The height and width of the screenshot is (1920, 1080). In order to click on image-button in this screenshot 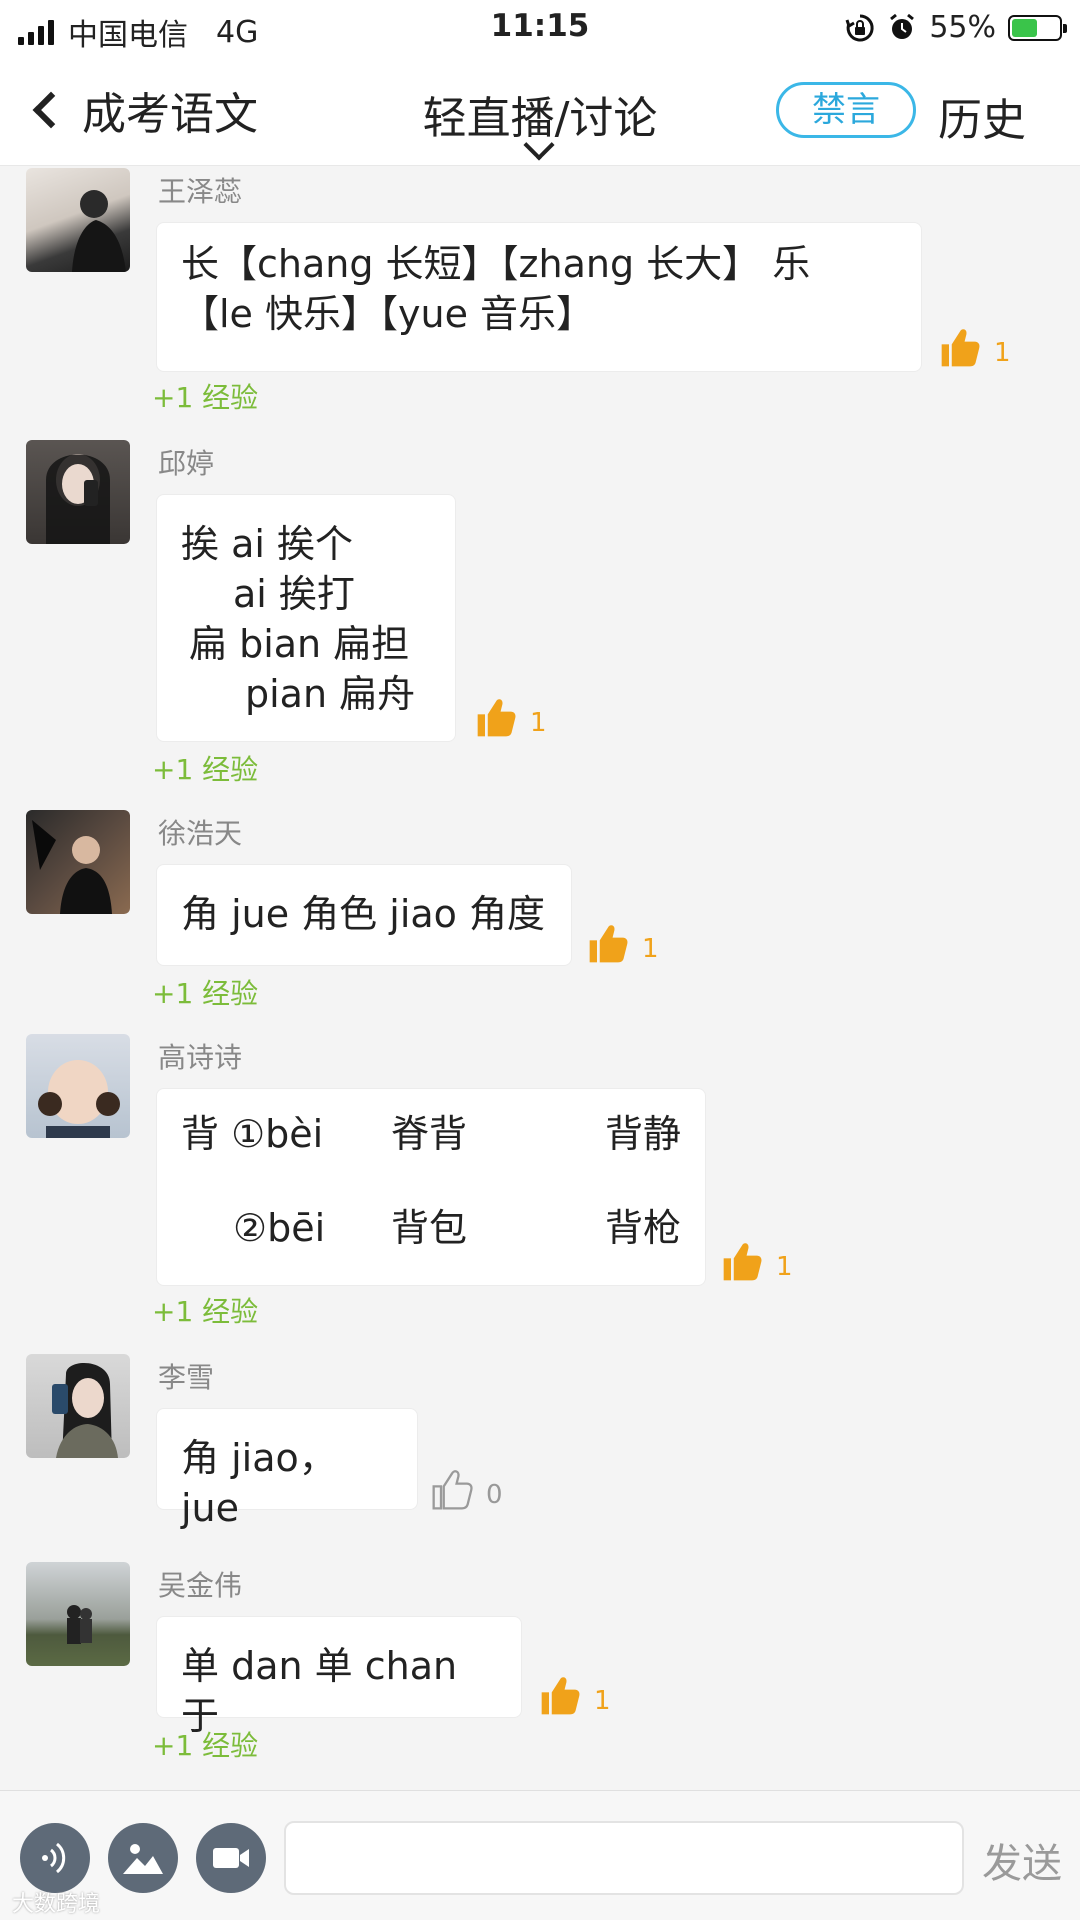, I will do `click(143, 1858)`.